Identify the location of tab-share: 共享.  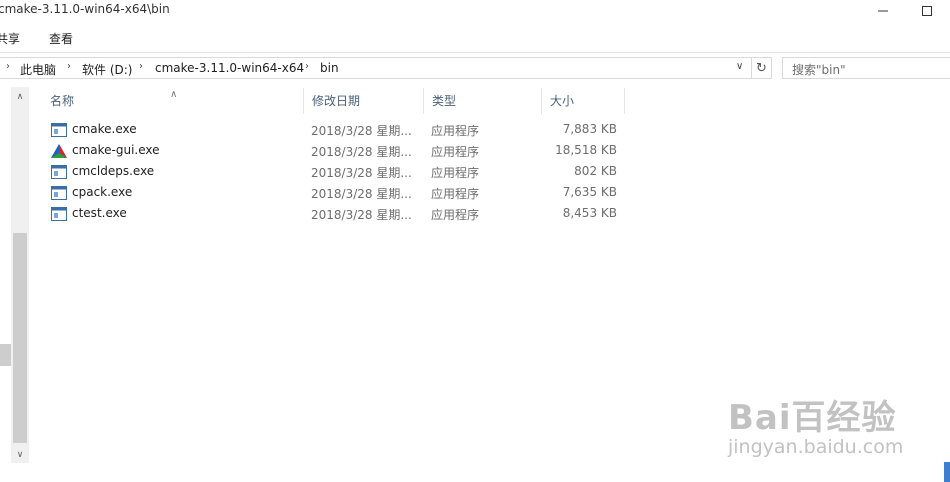
(10, 38).